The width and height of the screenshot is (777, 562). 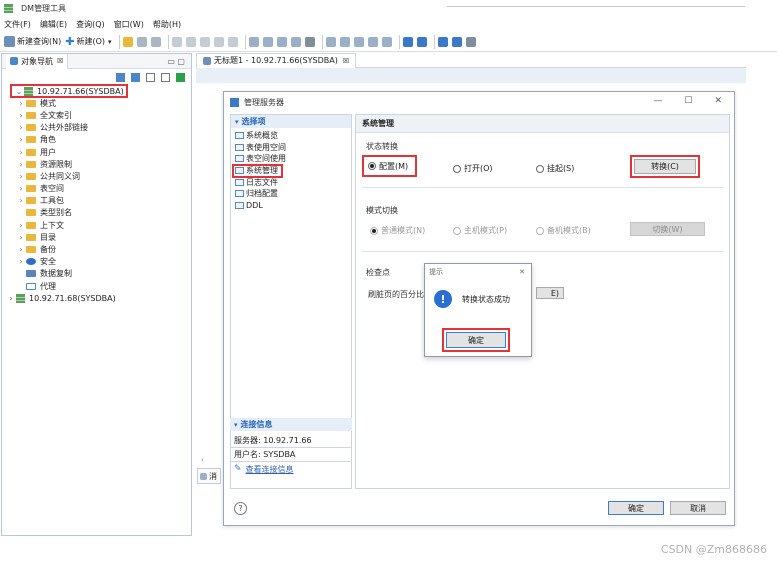 What do you see at coordinates (636, 508) in the screenshot?
I see `dialog-ok-button: 确定` at bounding box center [636, 508].